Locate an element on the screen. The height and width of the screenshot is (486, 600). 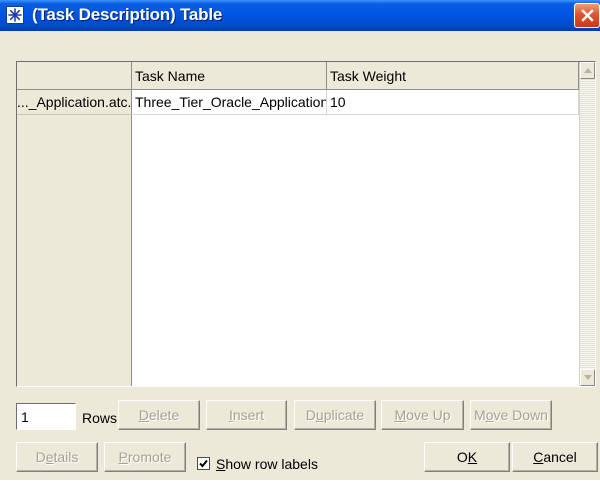
column-header-task-weight: Task Weight is located at coordinates (453, 76).